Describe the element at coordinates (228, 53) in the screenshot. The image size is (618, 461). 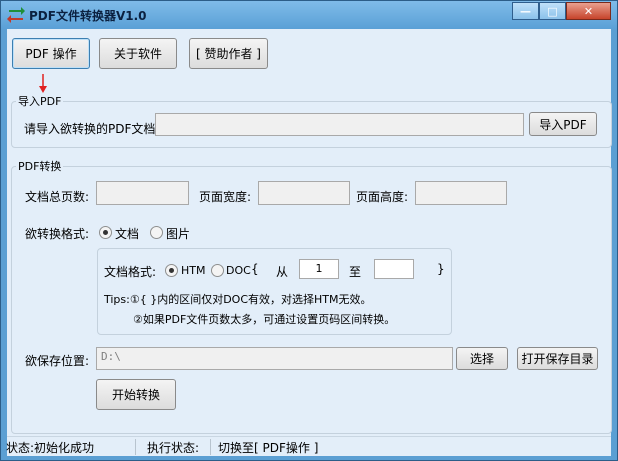
I see `sponsor-button: [ 赞助作者 ]` at that location.